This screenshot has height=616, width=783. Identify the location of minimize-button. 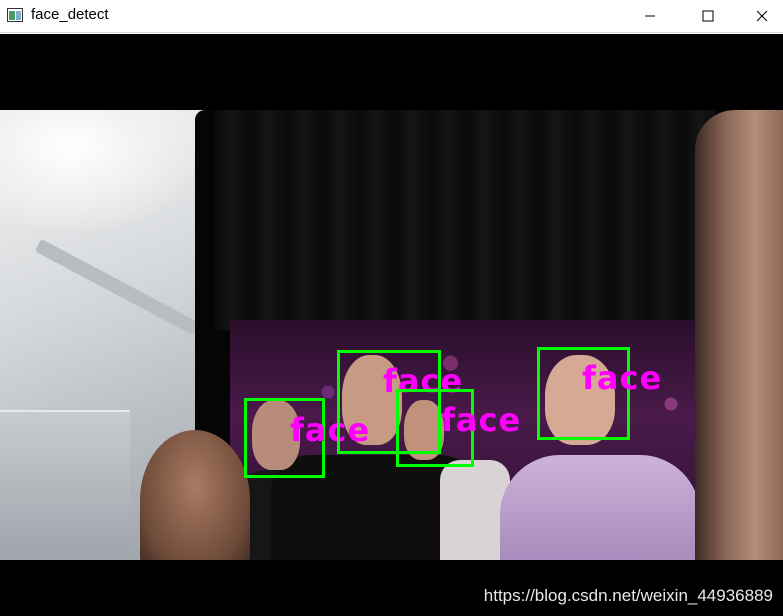
(650, 16).